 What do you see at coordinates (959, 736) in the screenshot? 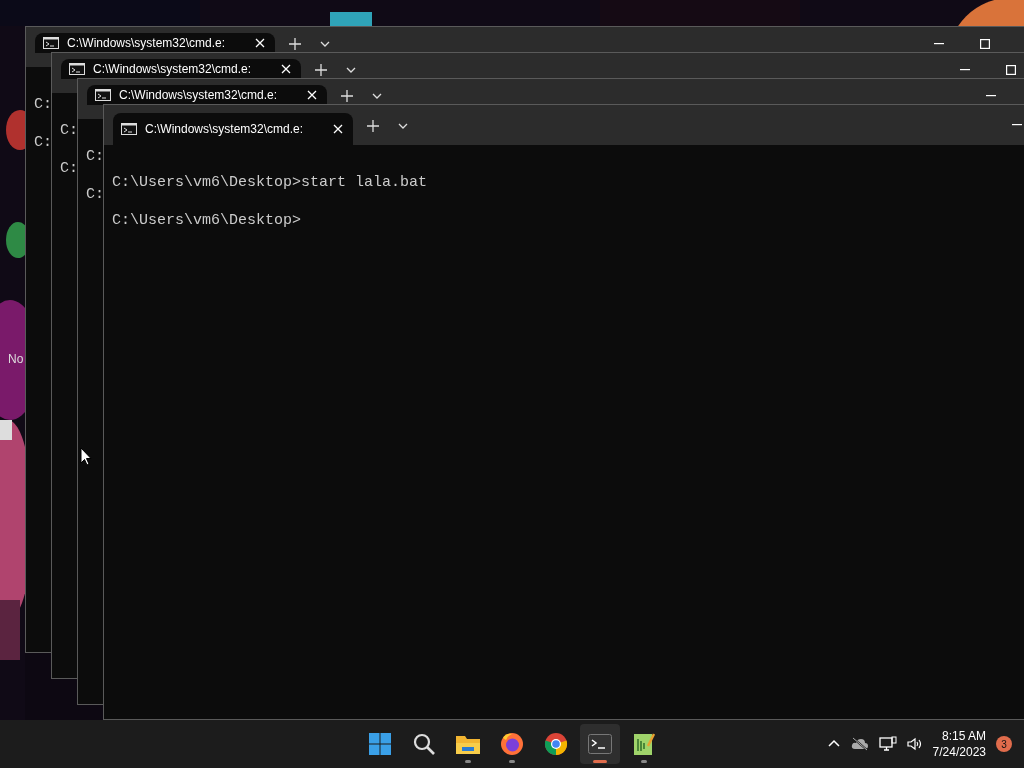
I see `clock-time: 8:15 AM` at bounding box center [959, 736].